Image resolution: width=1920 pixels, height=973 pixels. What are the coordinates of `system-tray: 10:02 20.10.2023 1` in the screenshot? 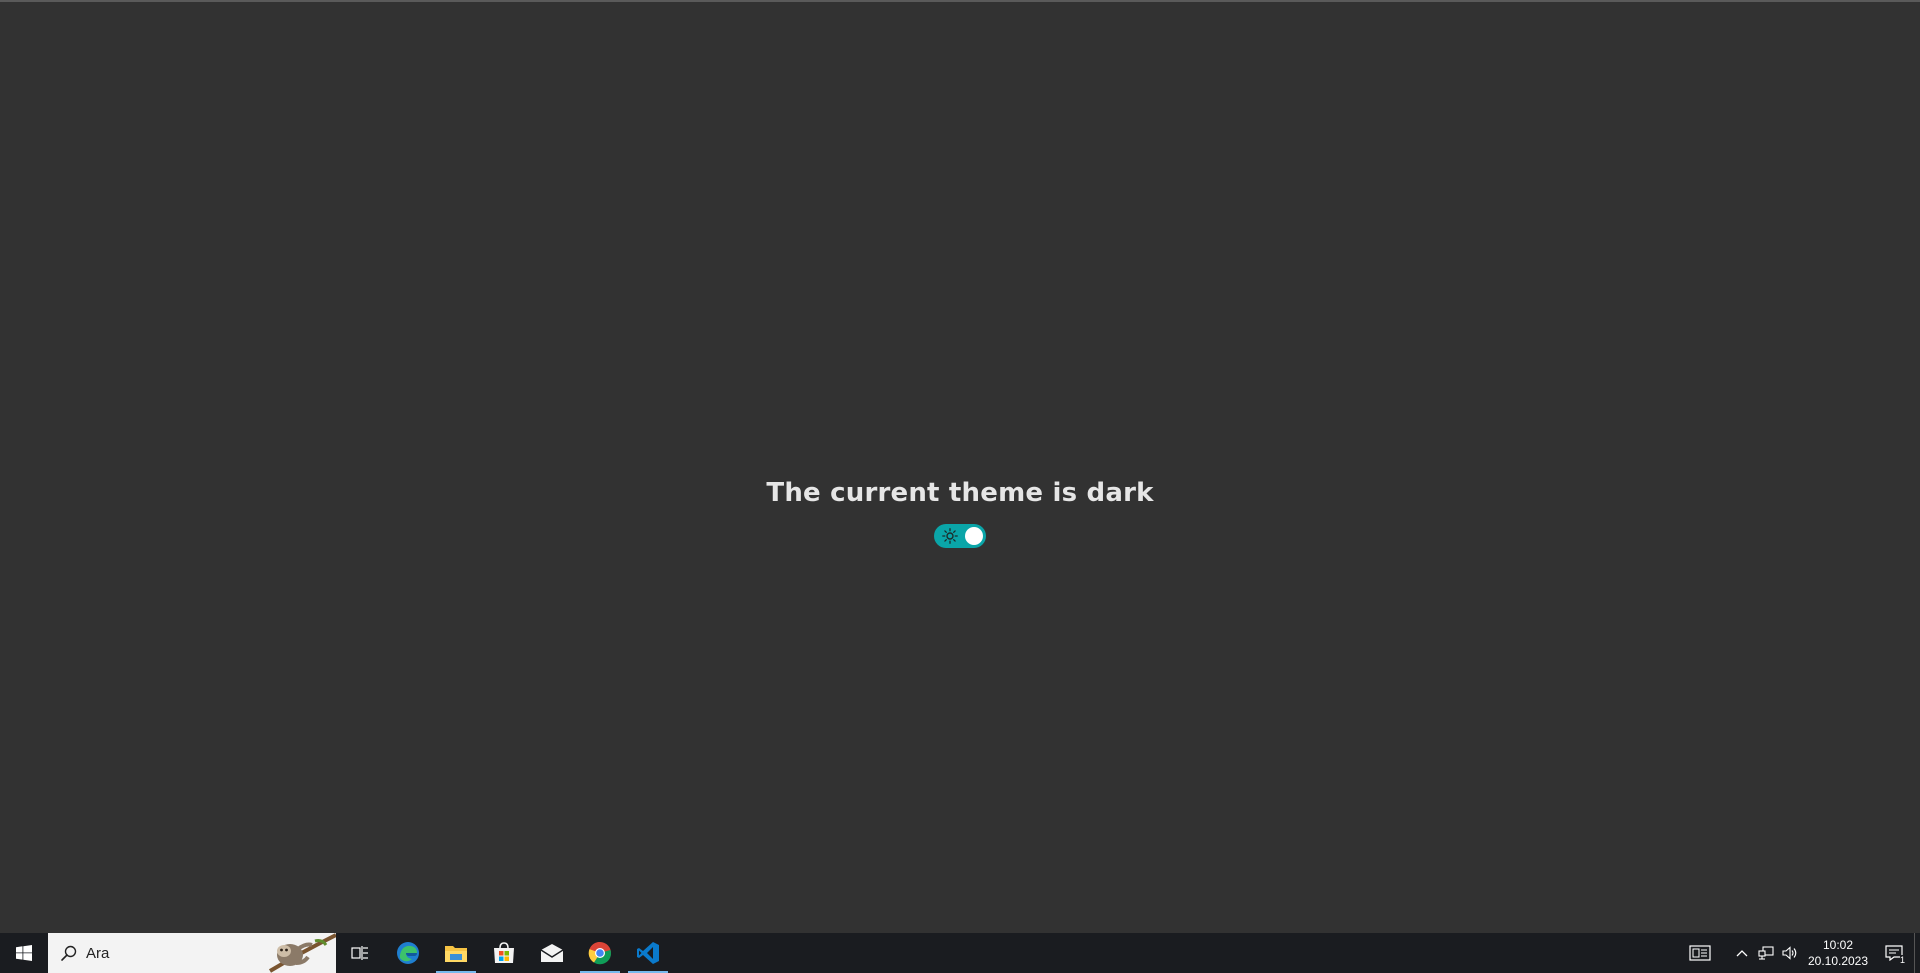 It's located at (1799, 953).